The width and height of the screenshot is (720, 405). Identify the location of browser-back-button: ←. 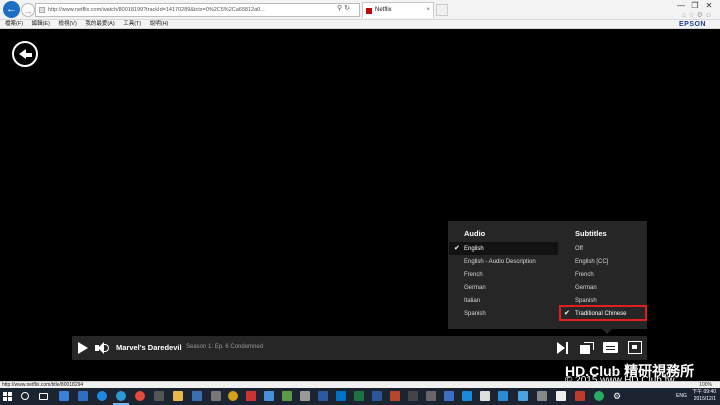
(11, 9).